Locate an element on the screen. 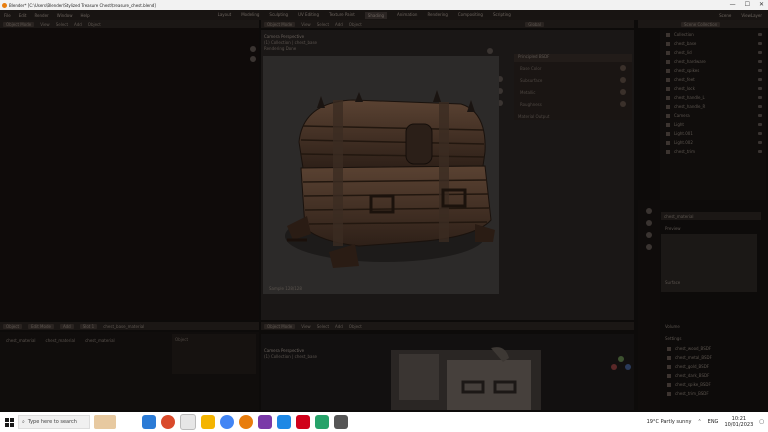 The width and height of the screenshot is (768, 432). outliner-item: chest_lid is located at coordinates (713, 52).